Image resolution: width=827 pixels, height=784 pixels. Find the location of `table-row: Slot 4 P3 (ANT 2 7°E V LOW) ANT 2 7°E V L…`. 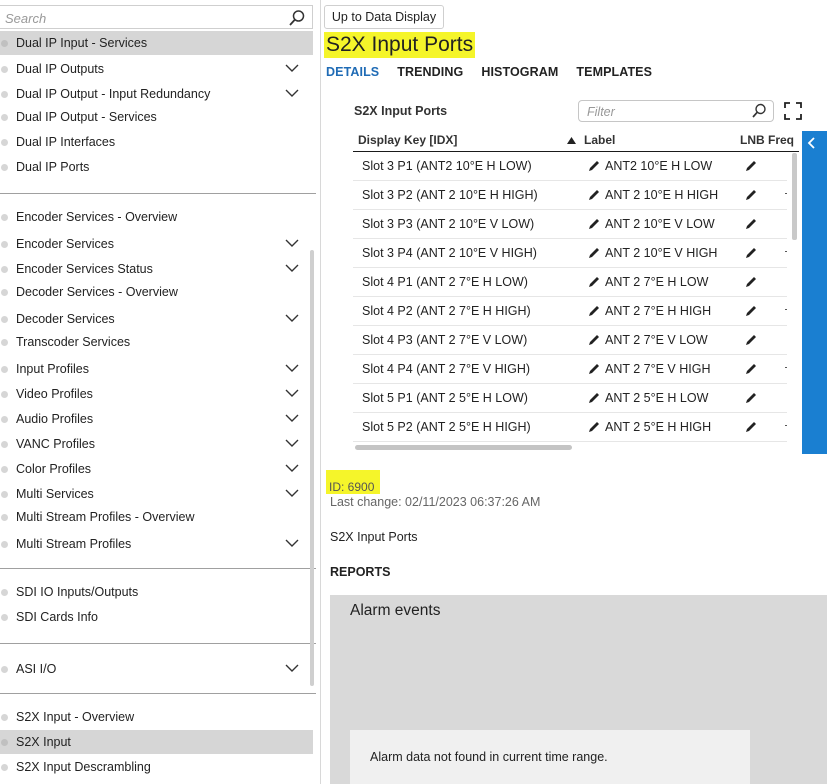

table-row: Slot 4 P3 (ANT 2 7°E V LOW) ANT 2 7°E V L… is located at coordinates (570, 340).